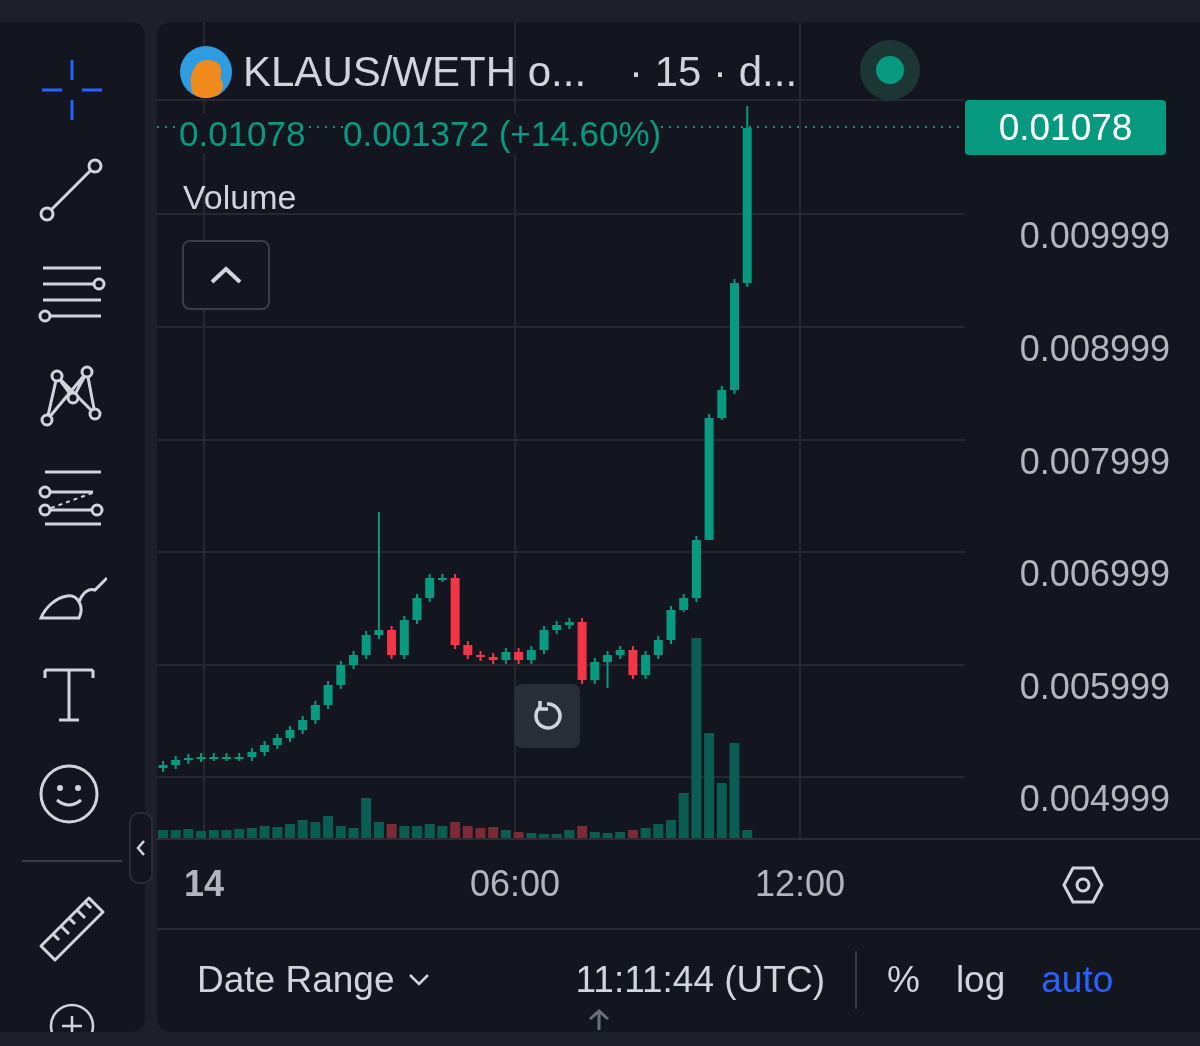  I want to click on price-label: 0.006999, so click(1094, 574).